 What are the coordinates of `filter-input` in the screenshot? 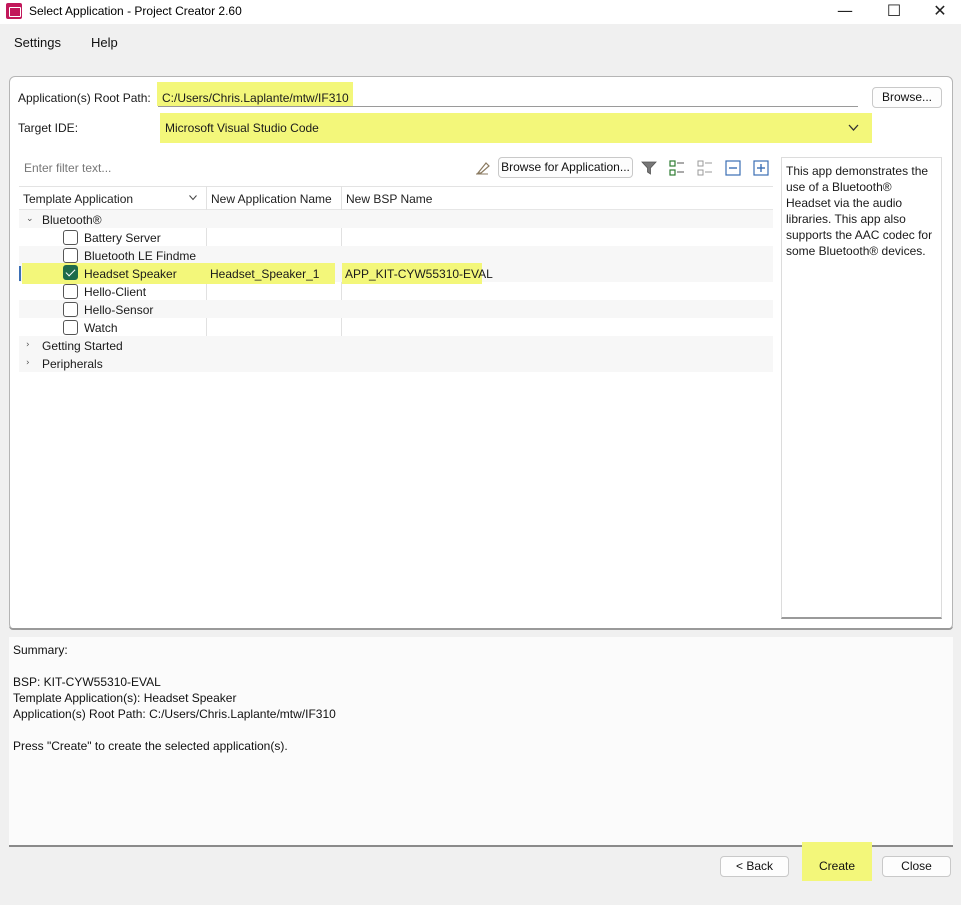 It's located at (244, 168).